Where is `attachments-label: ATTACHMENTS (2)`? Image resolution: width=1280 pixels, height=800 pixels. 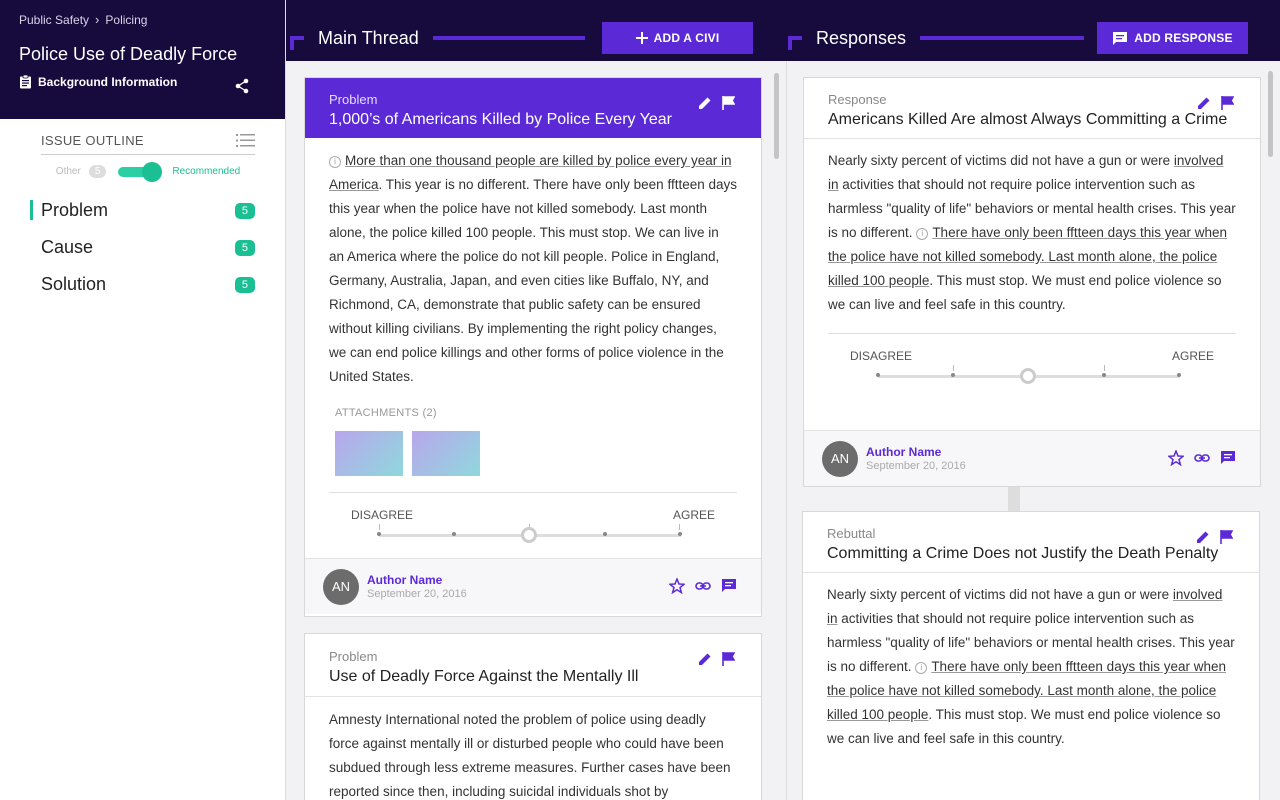
attachments-label: ATTACHMENTS (2) is located at coordinates (386, 413).